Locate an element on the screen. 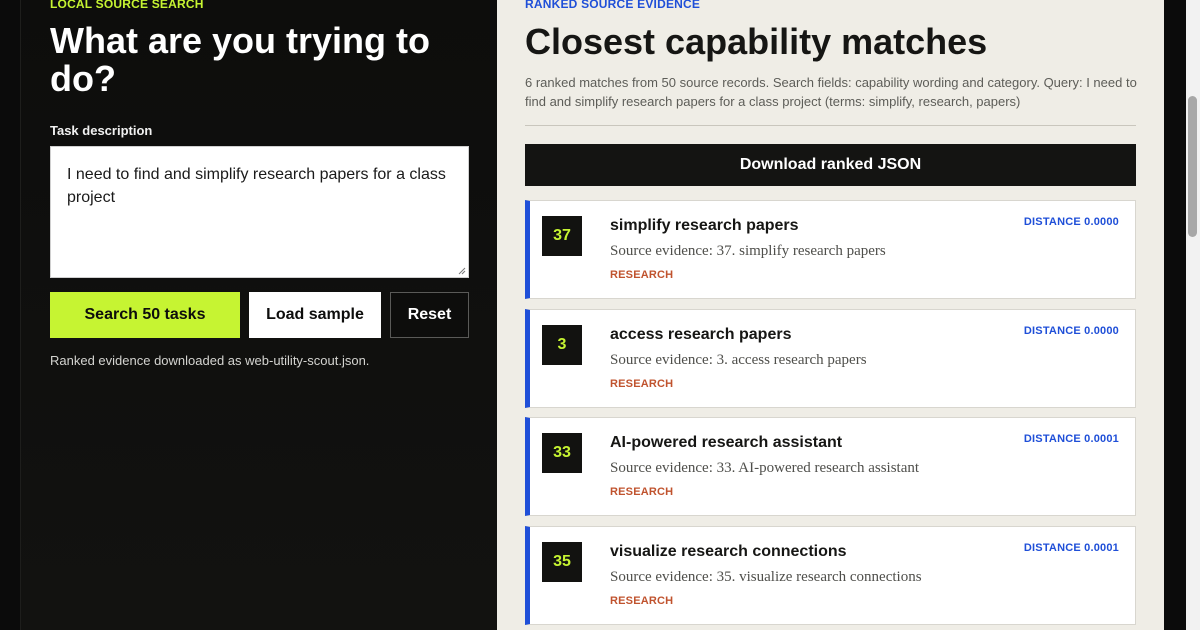 The image size is (1200, 630). resize-grip-icon is located at coordinates (462, 271).